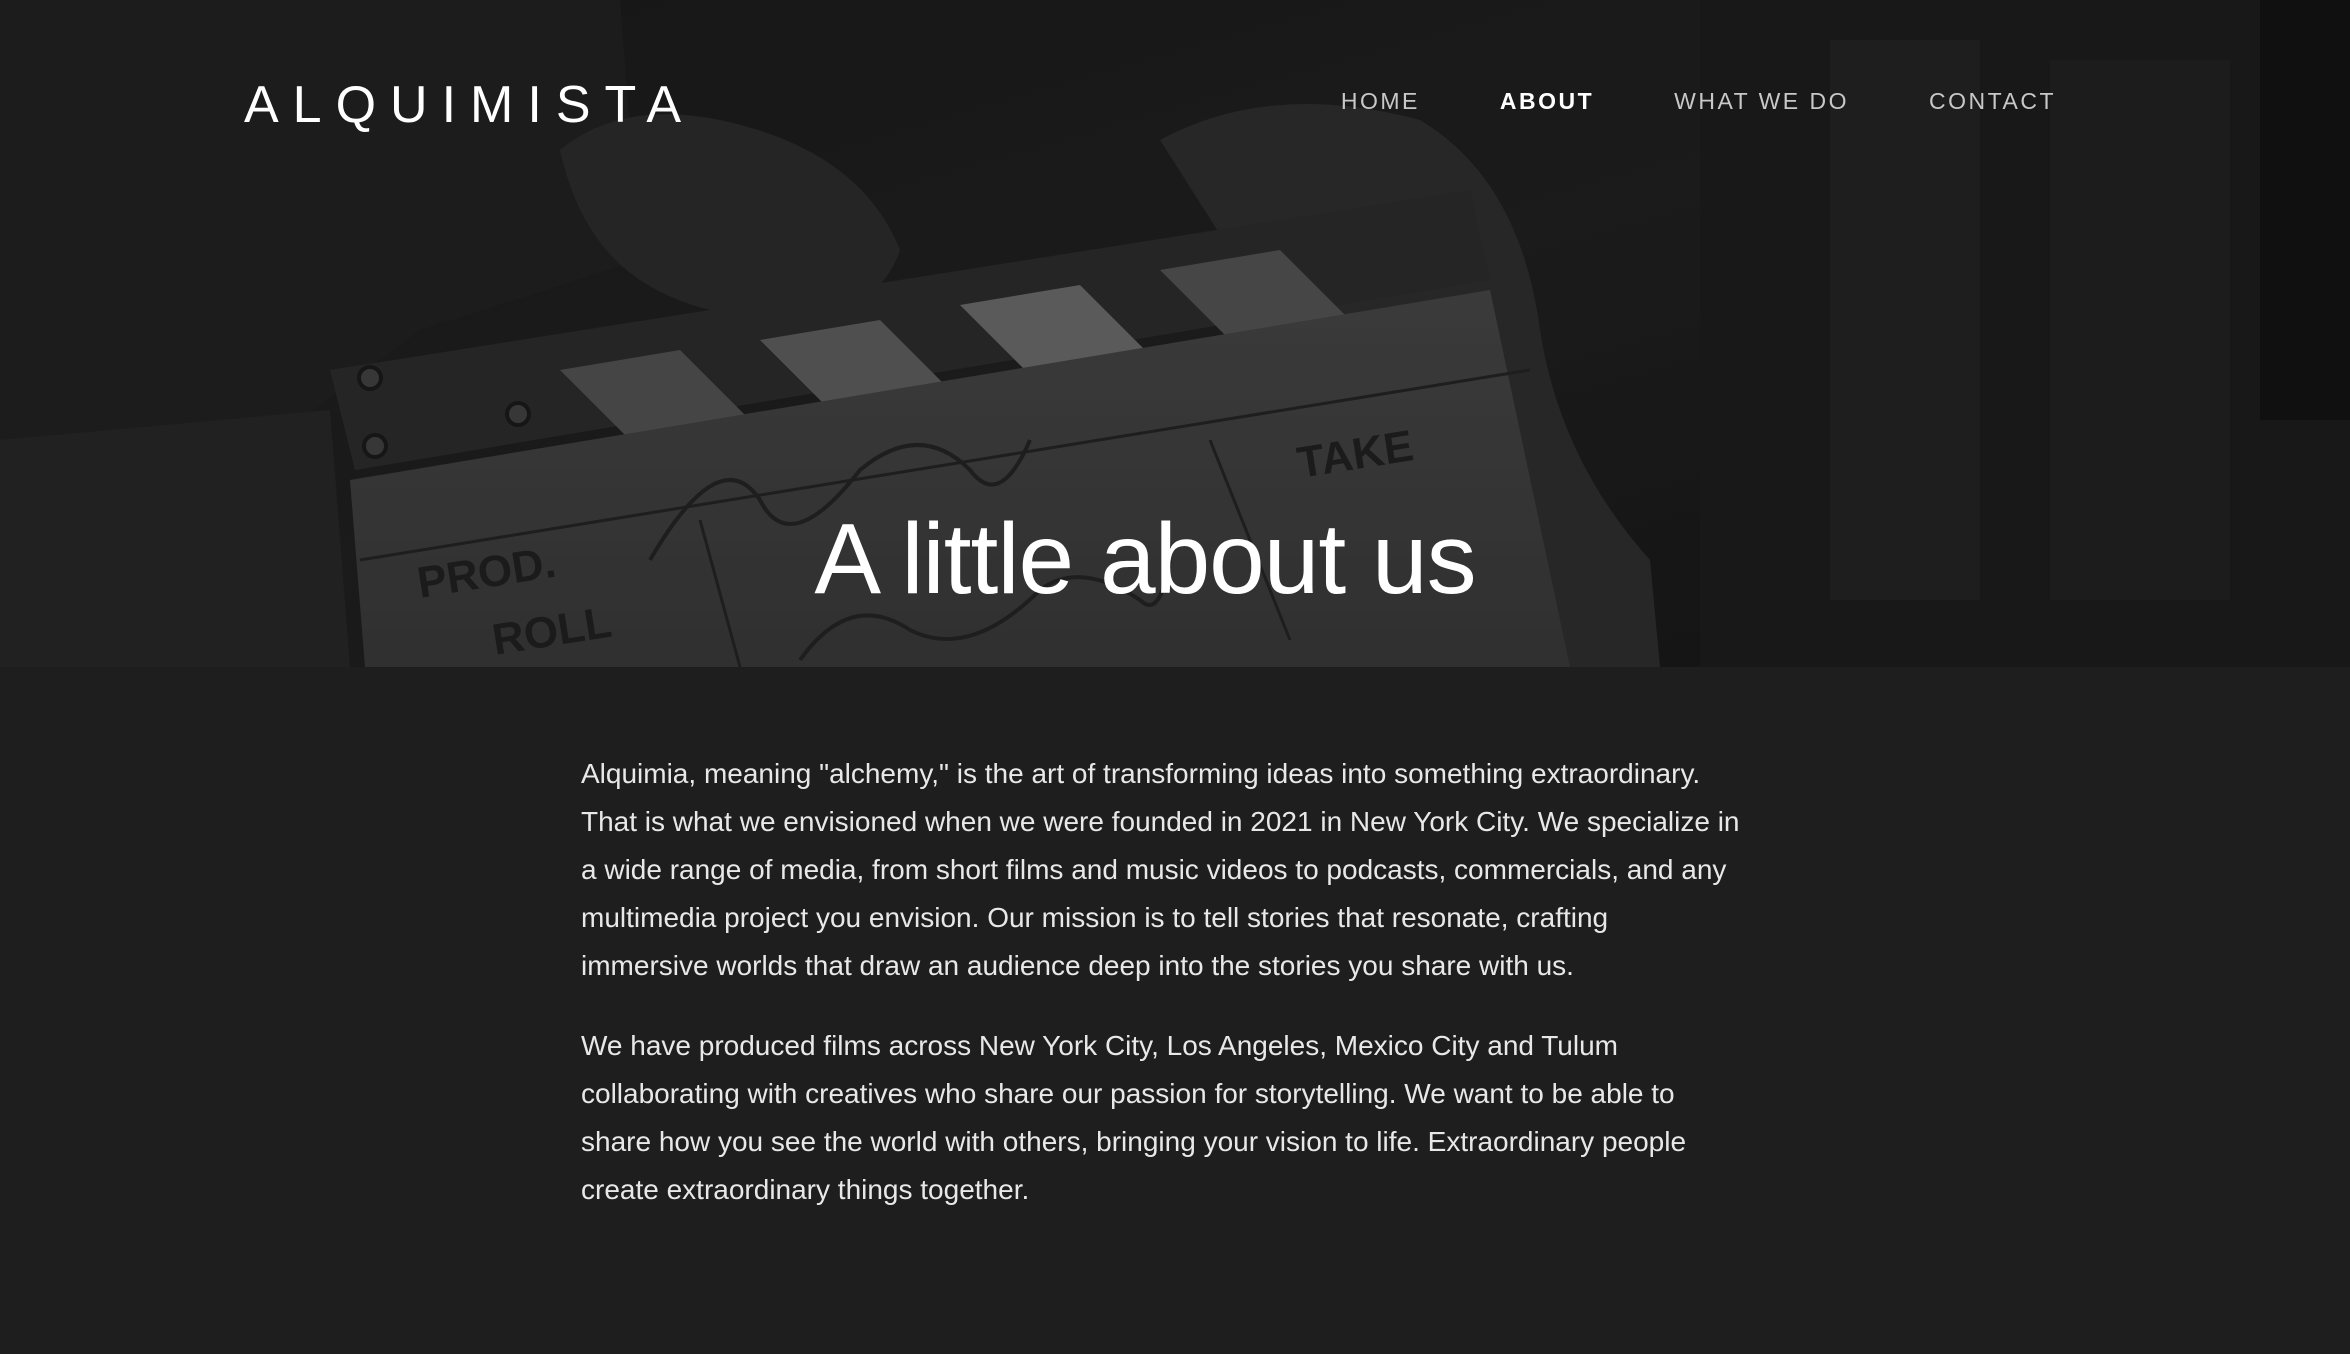 The height and width of the screenshot is (1354, 2350). I want to click on nav-home: HOME, so click(1380, 101).